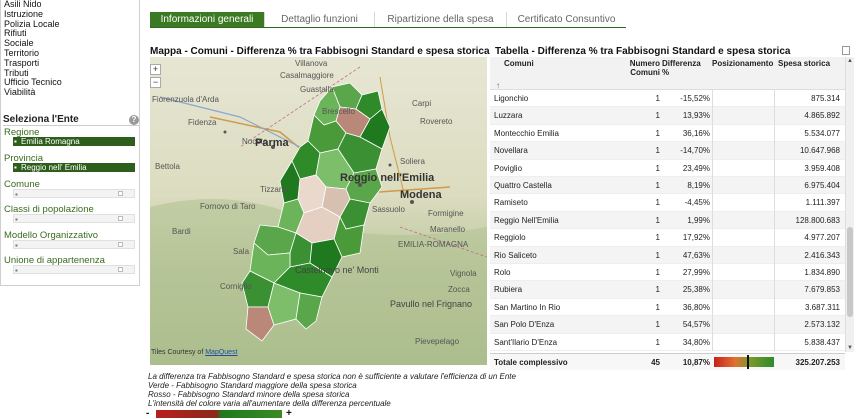 Image resolution: width=860 pixels, height=419 pixels. Describe the element at coordinates (822, 307) in the screenshot. I see `comune-spesa: 3.687.311` at that location.